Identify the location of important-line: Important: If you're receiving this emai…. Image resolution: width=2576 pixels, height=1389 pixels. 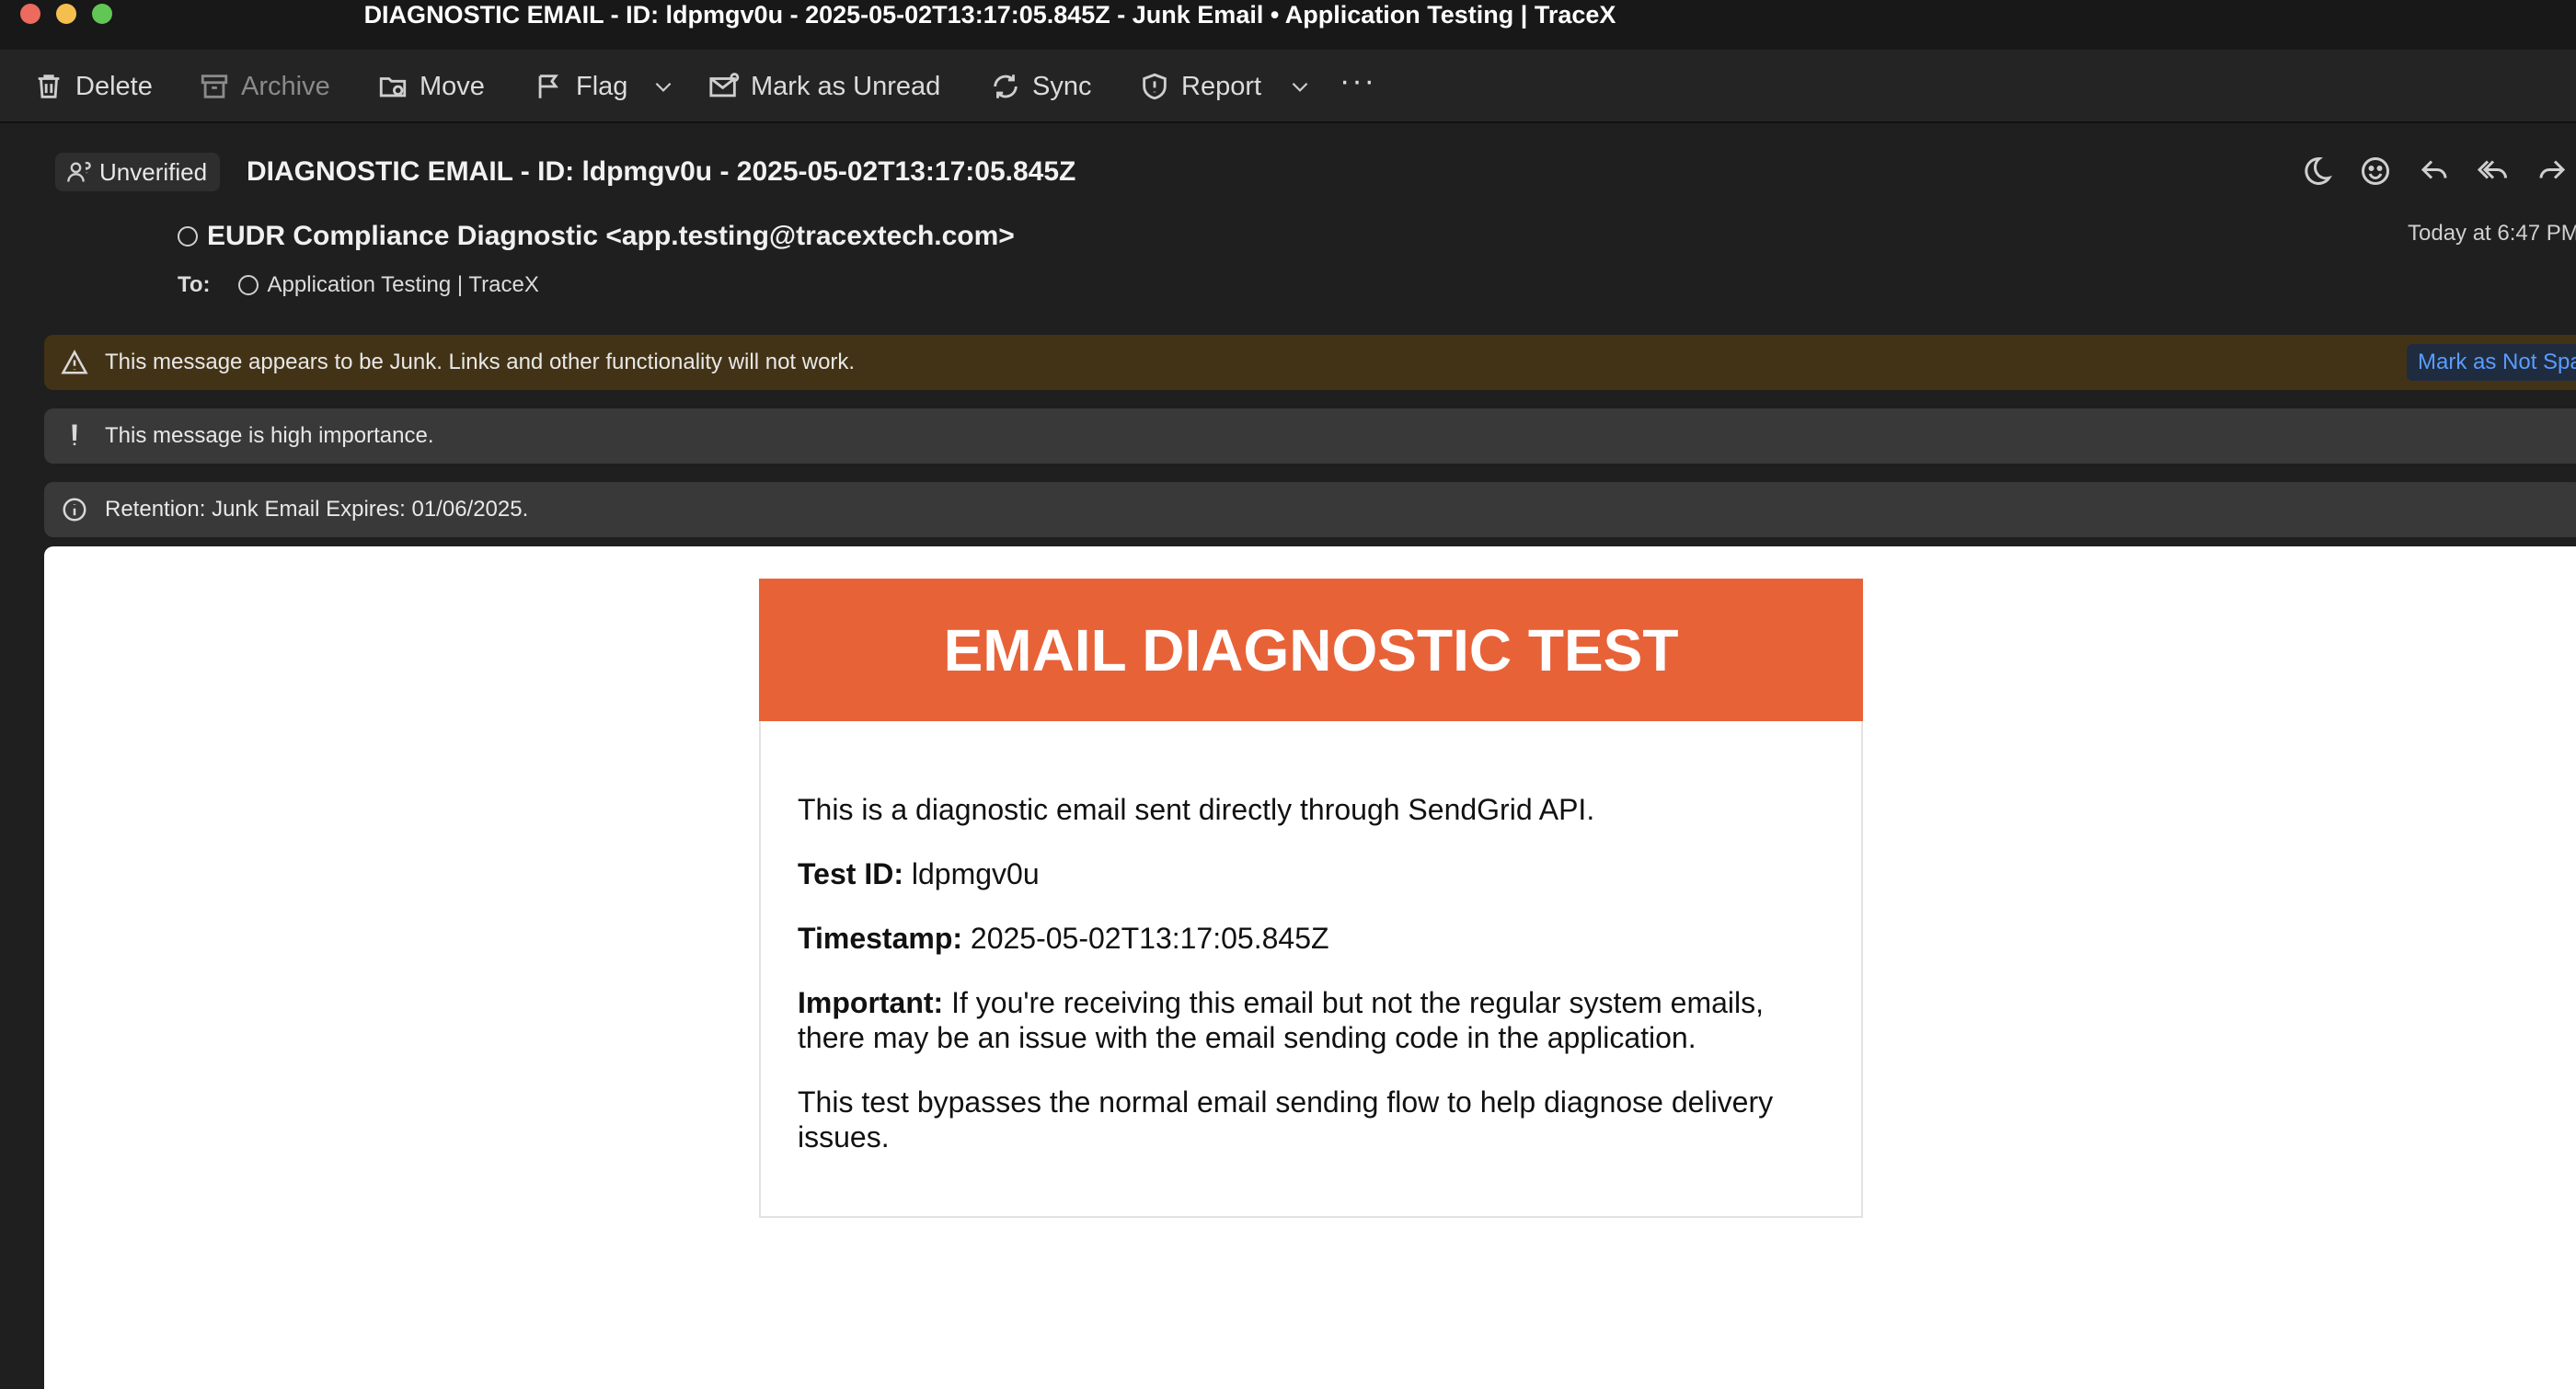
(1313, 1020).